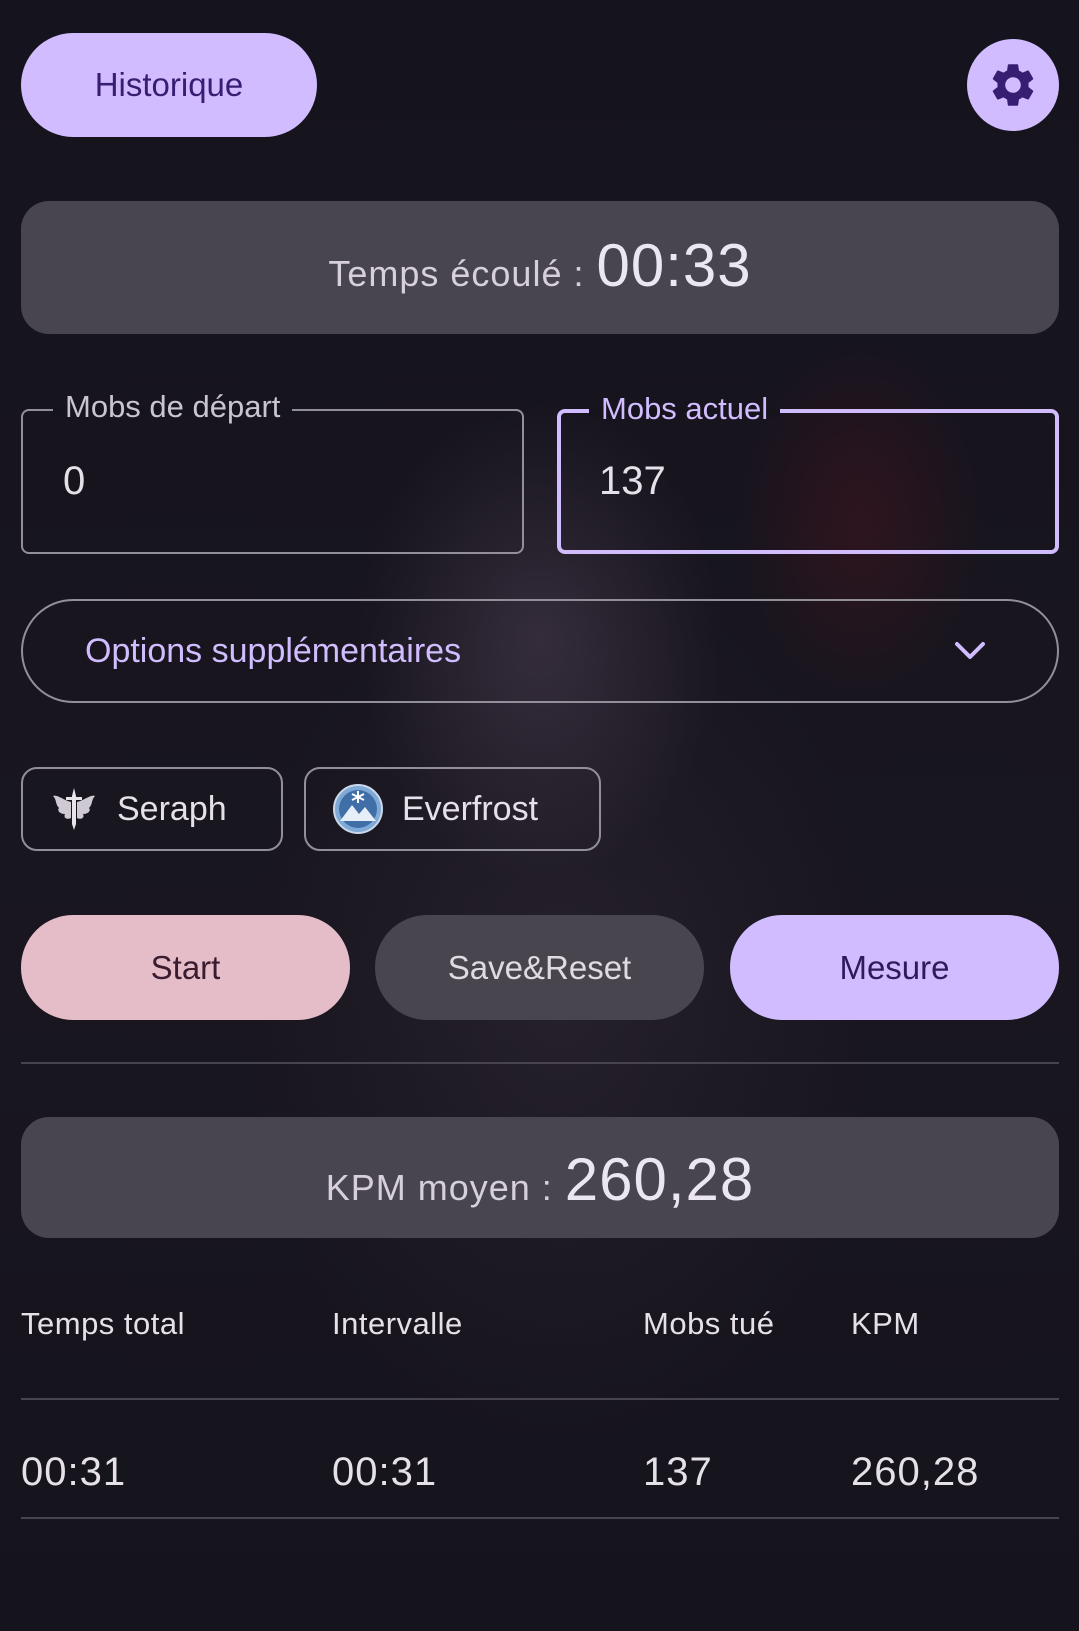  Describe the element at coordinates (172, 808) in the screenshot. I see `chip-seraph-label: Seraph` at that location.